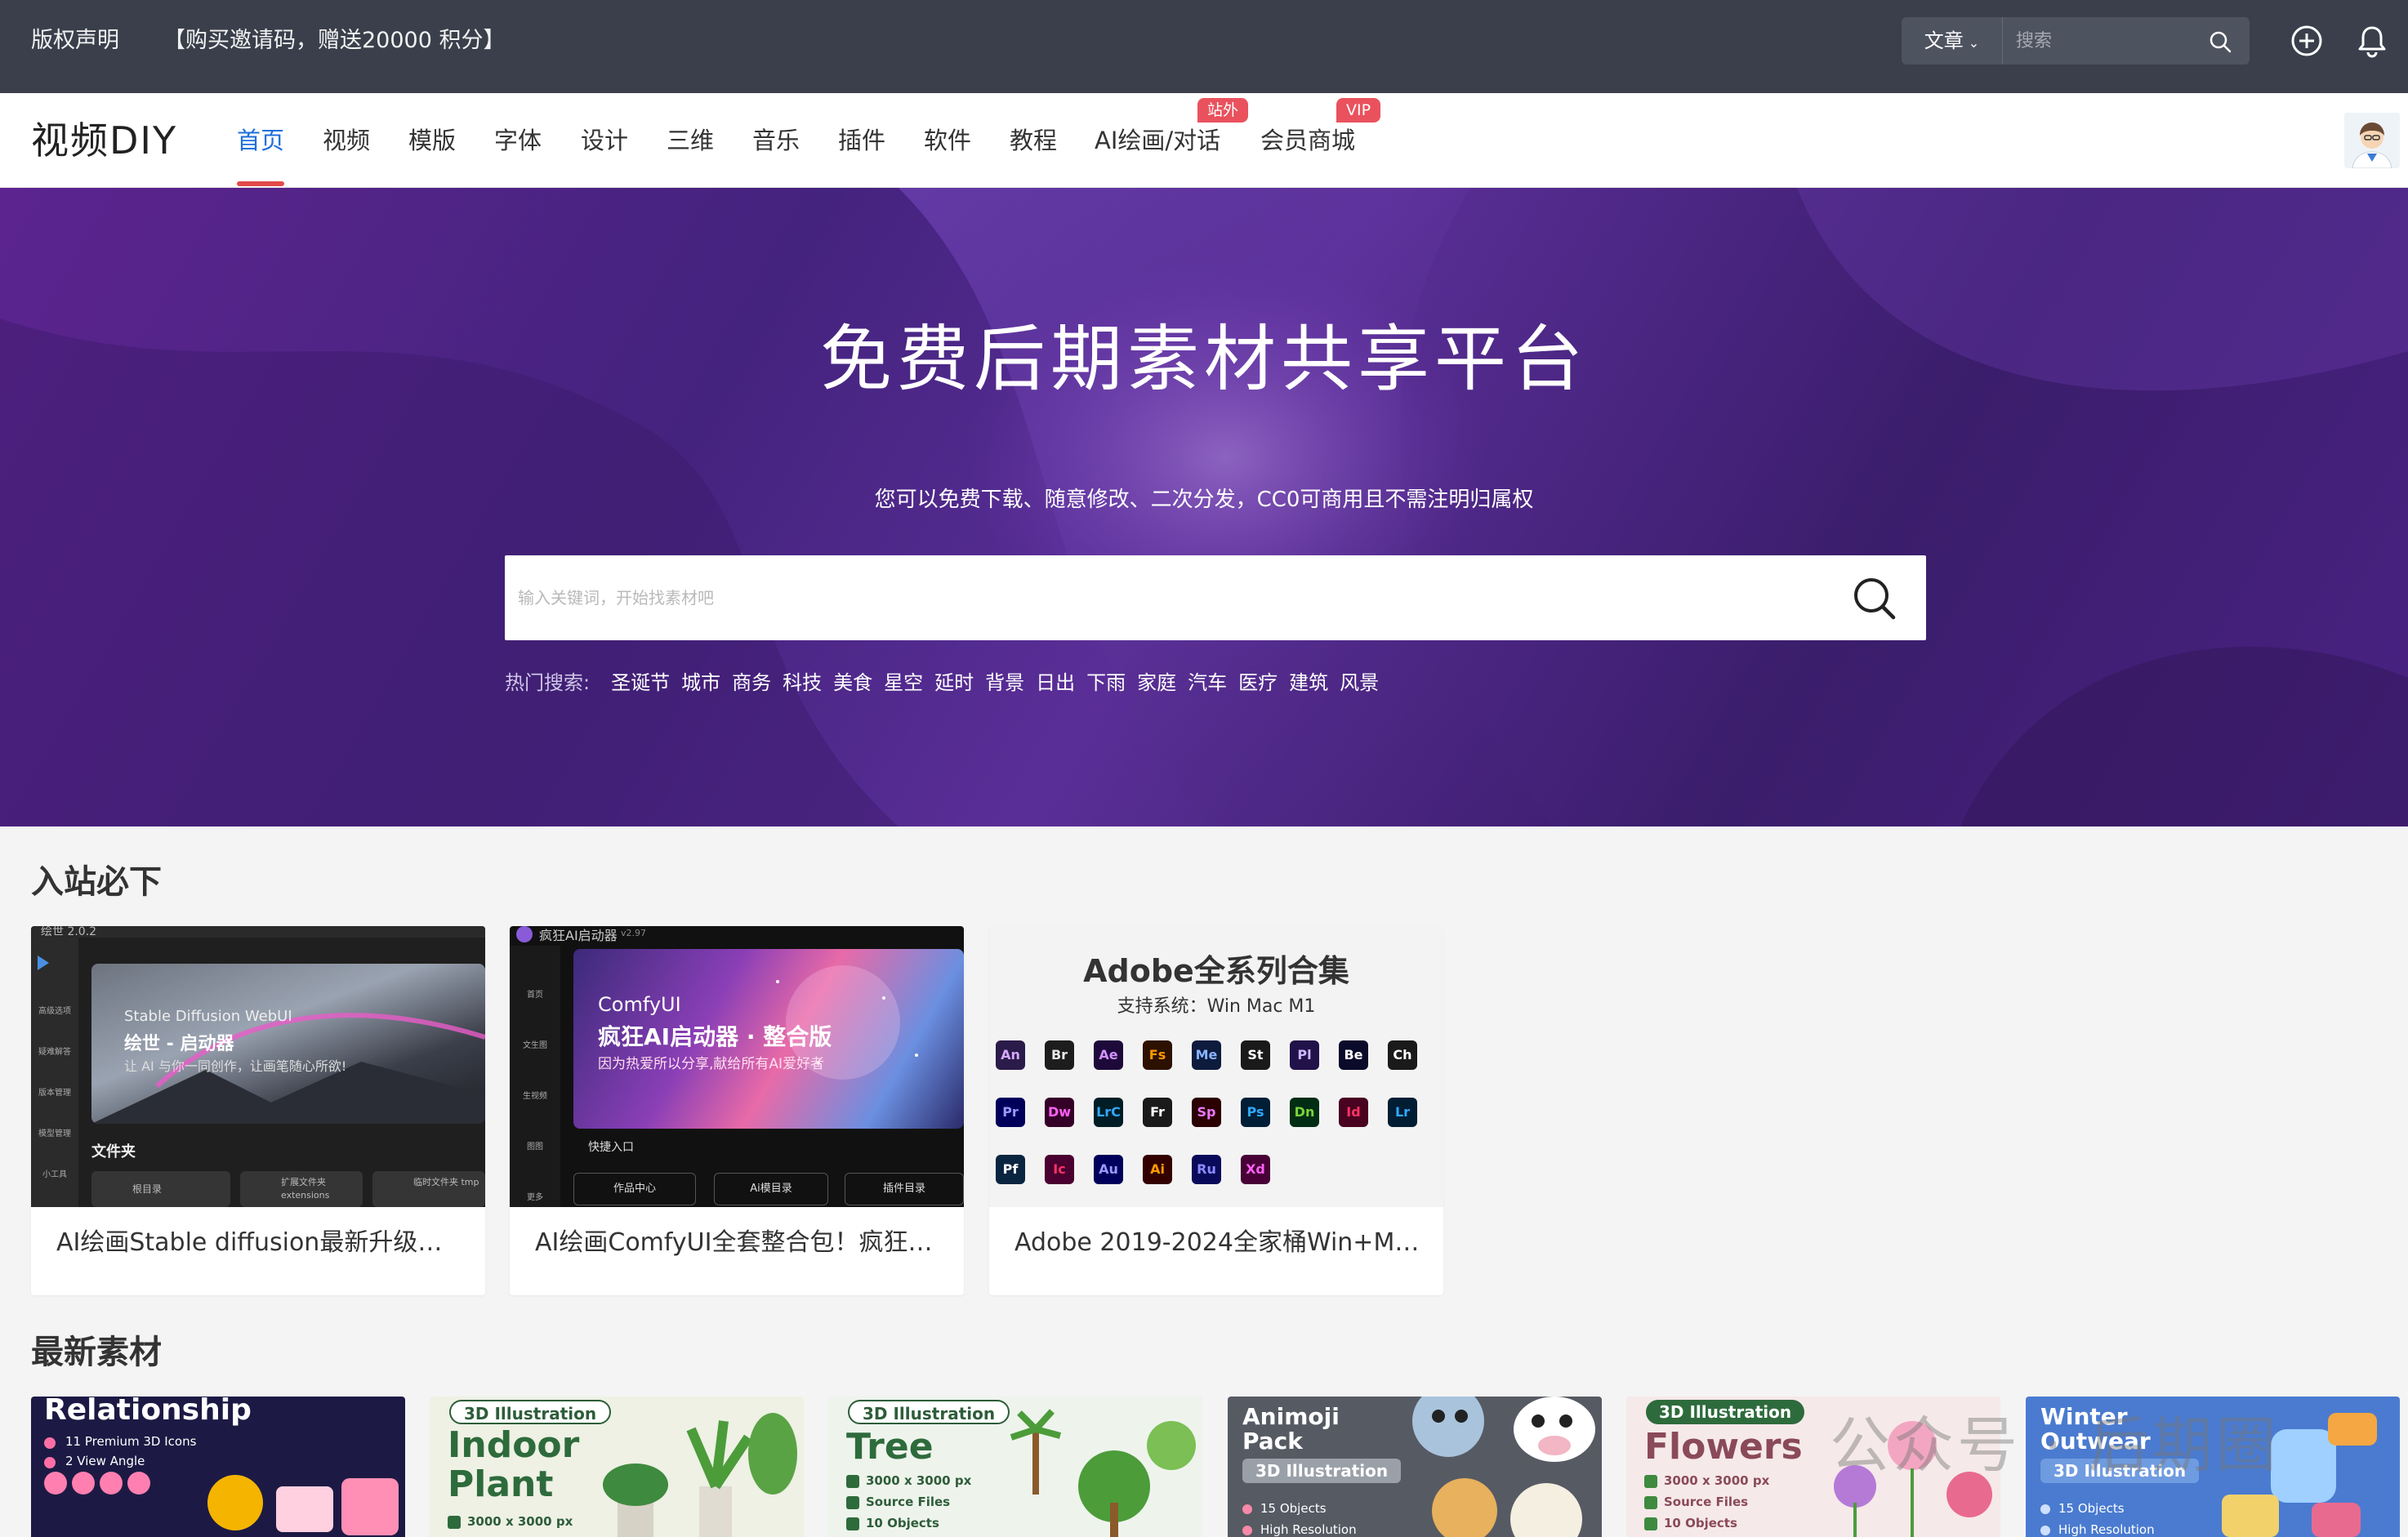 This screenshot has height=1537, width=2408. Describe the element at coordinates (1204, 46) in the screenshot. I see `top-bar: 版权声明 【购买邀请码，赠送20000 积分】 文章 ⌄` at that location.